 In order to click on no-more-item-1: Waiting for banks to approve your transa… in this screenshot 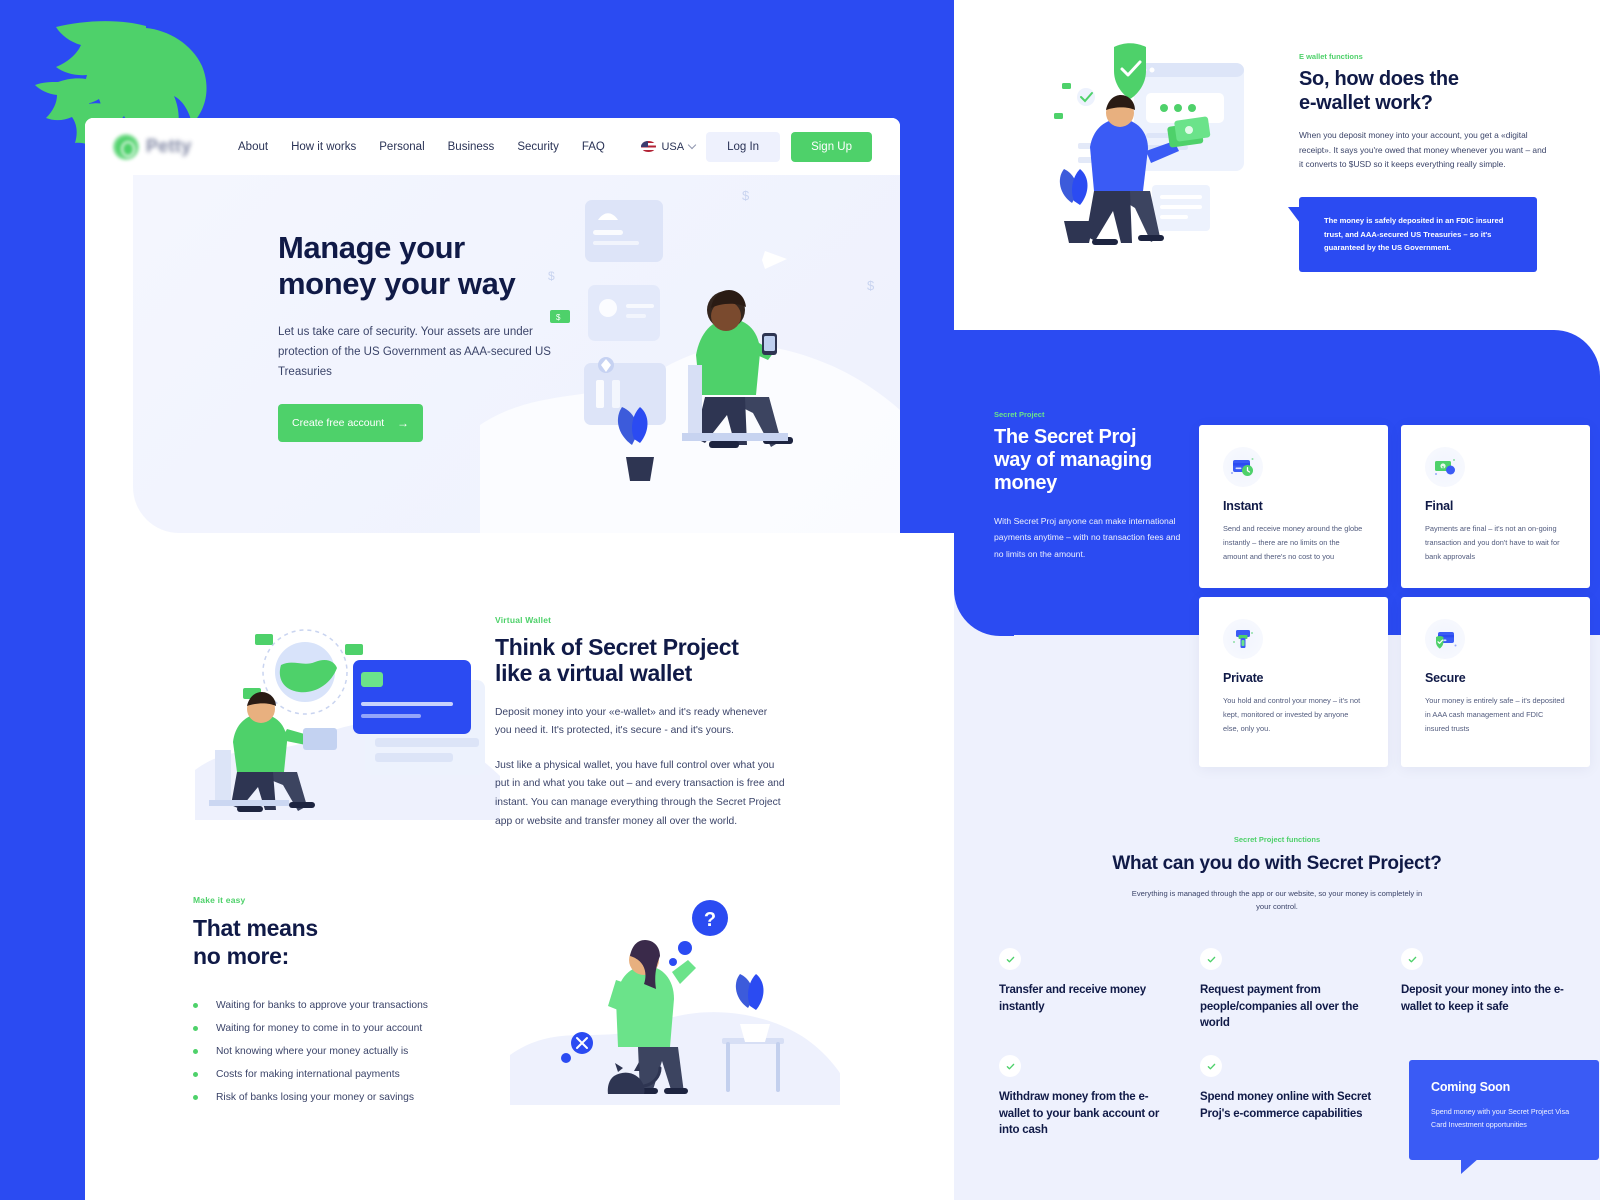, I will do `click(322, 1006)`.